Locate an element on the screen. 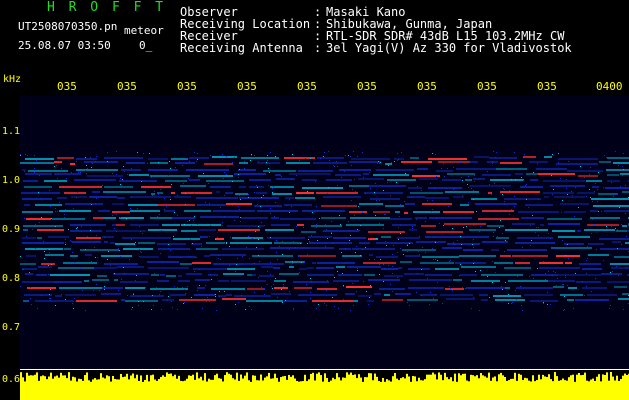 The image size is (629, 400). x-tick-label: 035 is located at coordinates (247, 86).